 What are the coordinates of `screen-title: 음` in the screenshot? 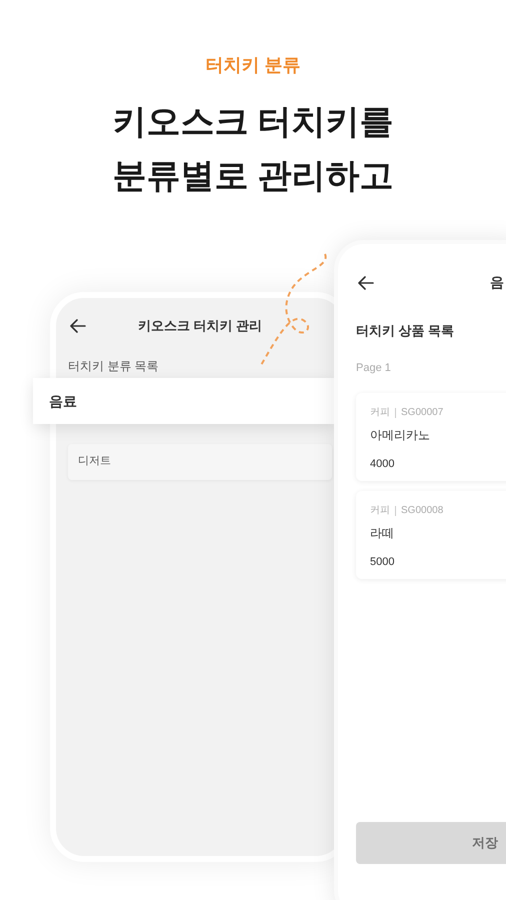 It's located at (497, 282).